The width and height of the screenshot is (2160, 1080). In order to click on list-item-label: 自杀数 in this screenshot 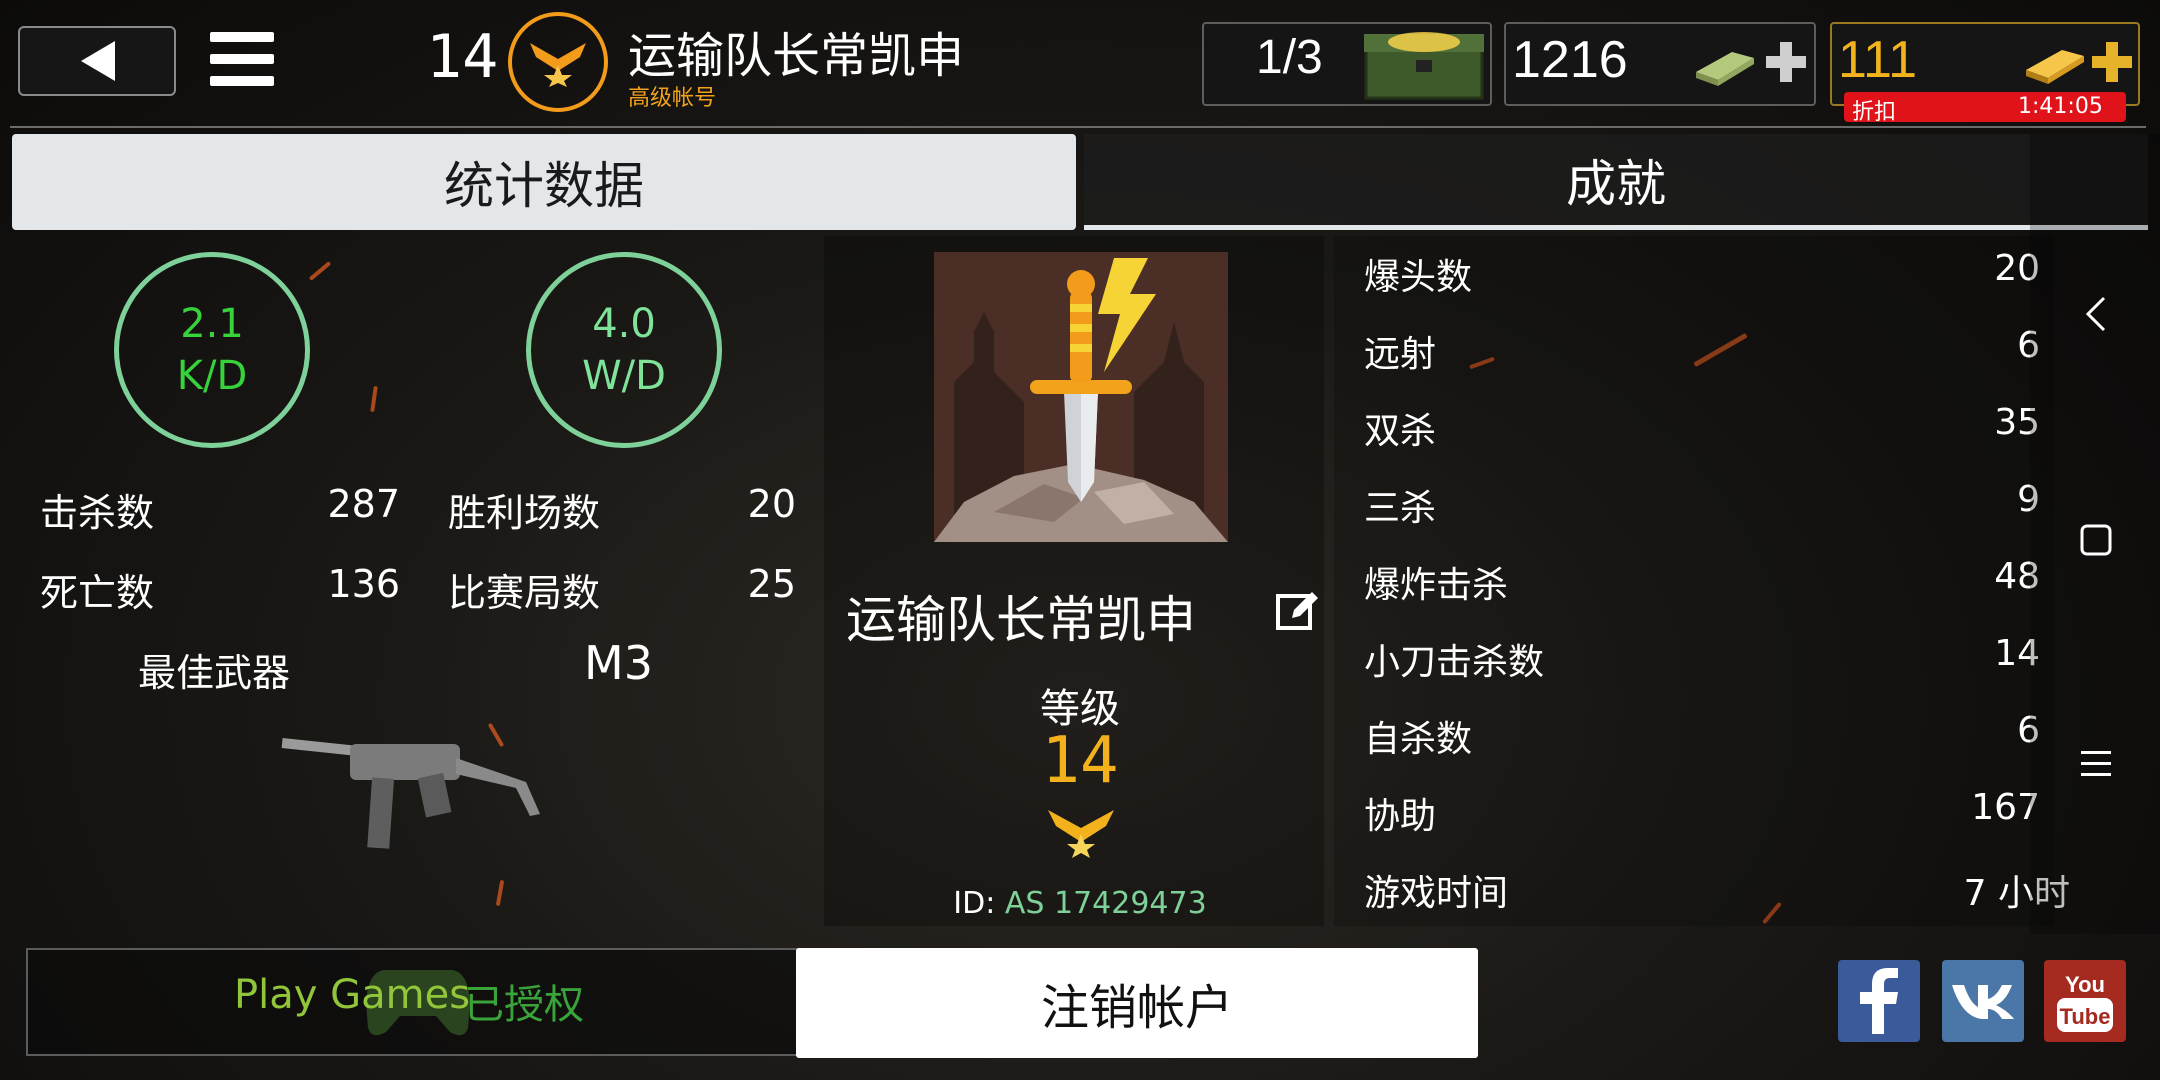, I will do `click(1418, 739)`.